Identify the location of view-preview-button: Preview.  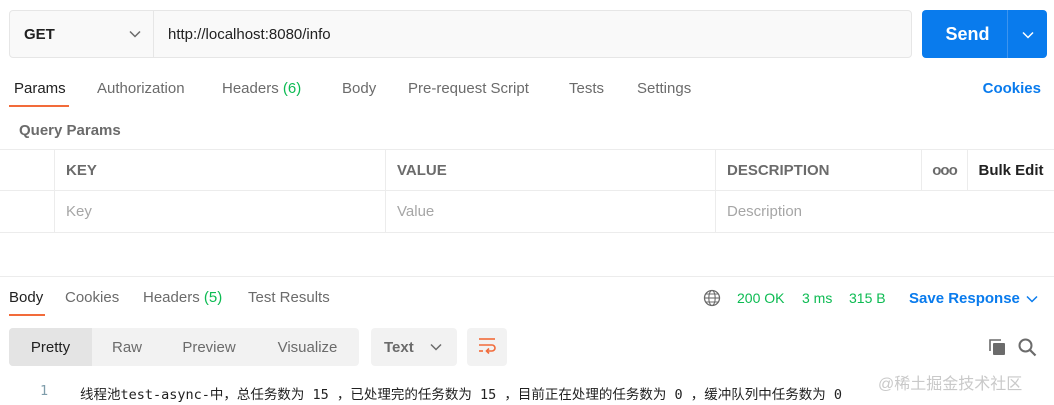
(209, 347).